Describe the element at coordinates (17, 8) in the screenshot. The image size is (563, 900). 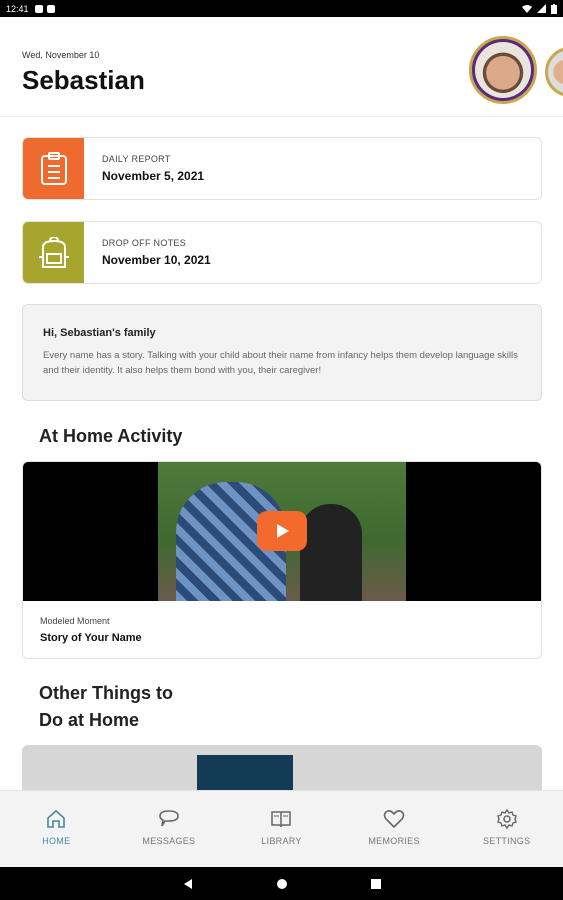
I see `status-time: 12:41` at that location.